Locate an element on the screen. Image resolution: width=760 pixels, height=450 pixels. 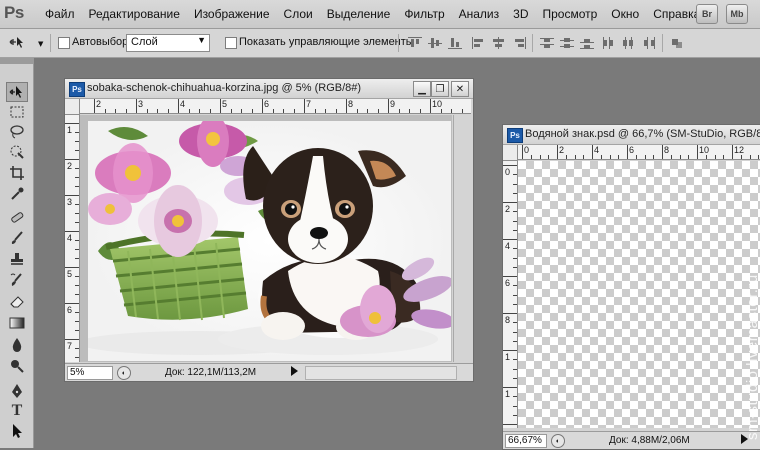
auto-align-layers-icon is located at coordinates (677, 43).